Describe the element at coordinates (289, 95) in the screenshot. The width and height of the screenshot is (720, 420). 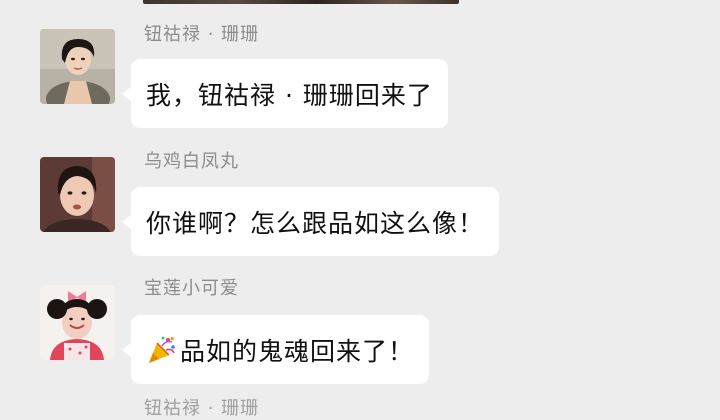
I see `message-text: 我，钮祜禄 · 珊珊回来了` at that location.